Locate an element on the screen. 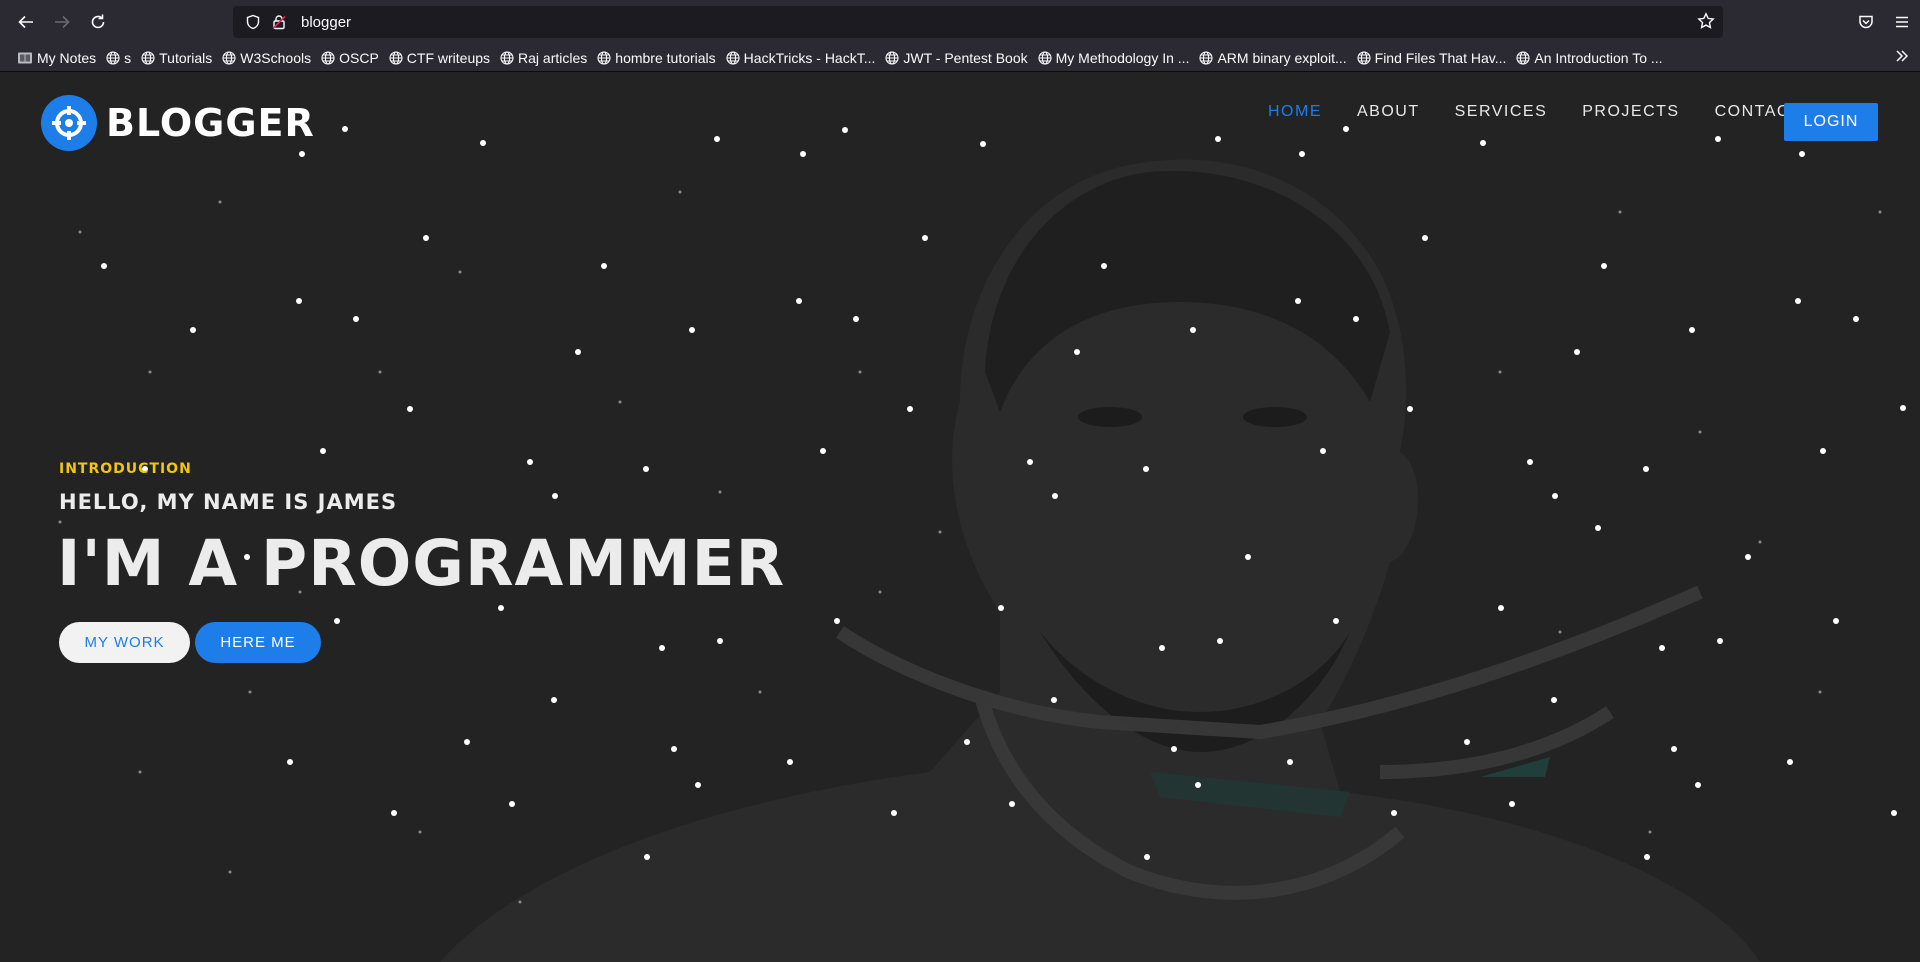 The height and width of the screenshot is (962, 1920). toolbar-right-icons is located at coordinates (1884, 22).